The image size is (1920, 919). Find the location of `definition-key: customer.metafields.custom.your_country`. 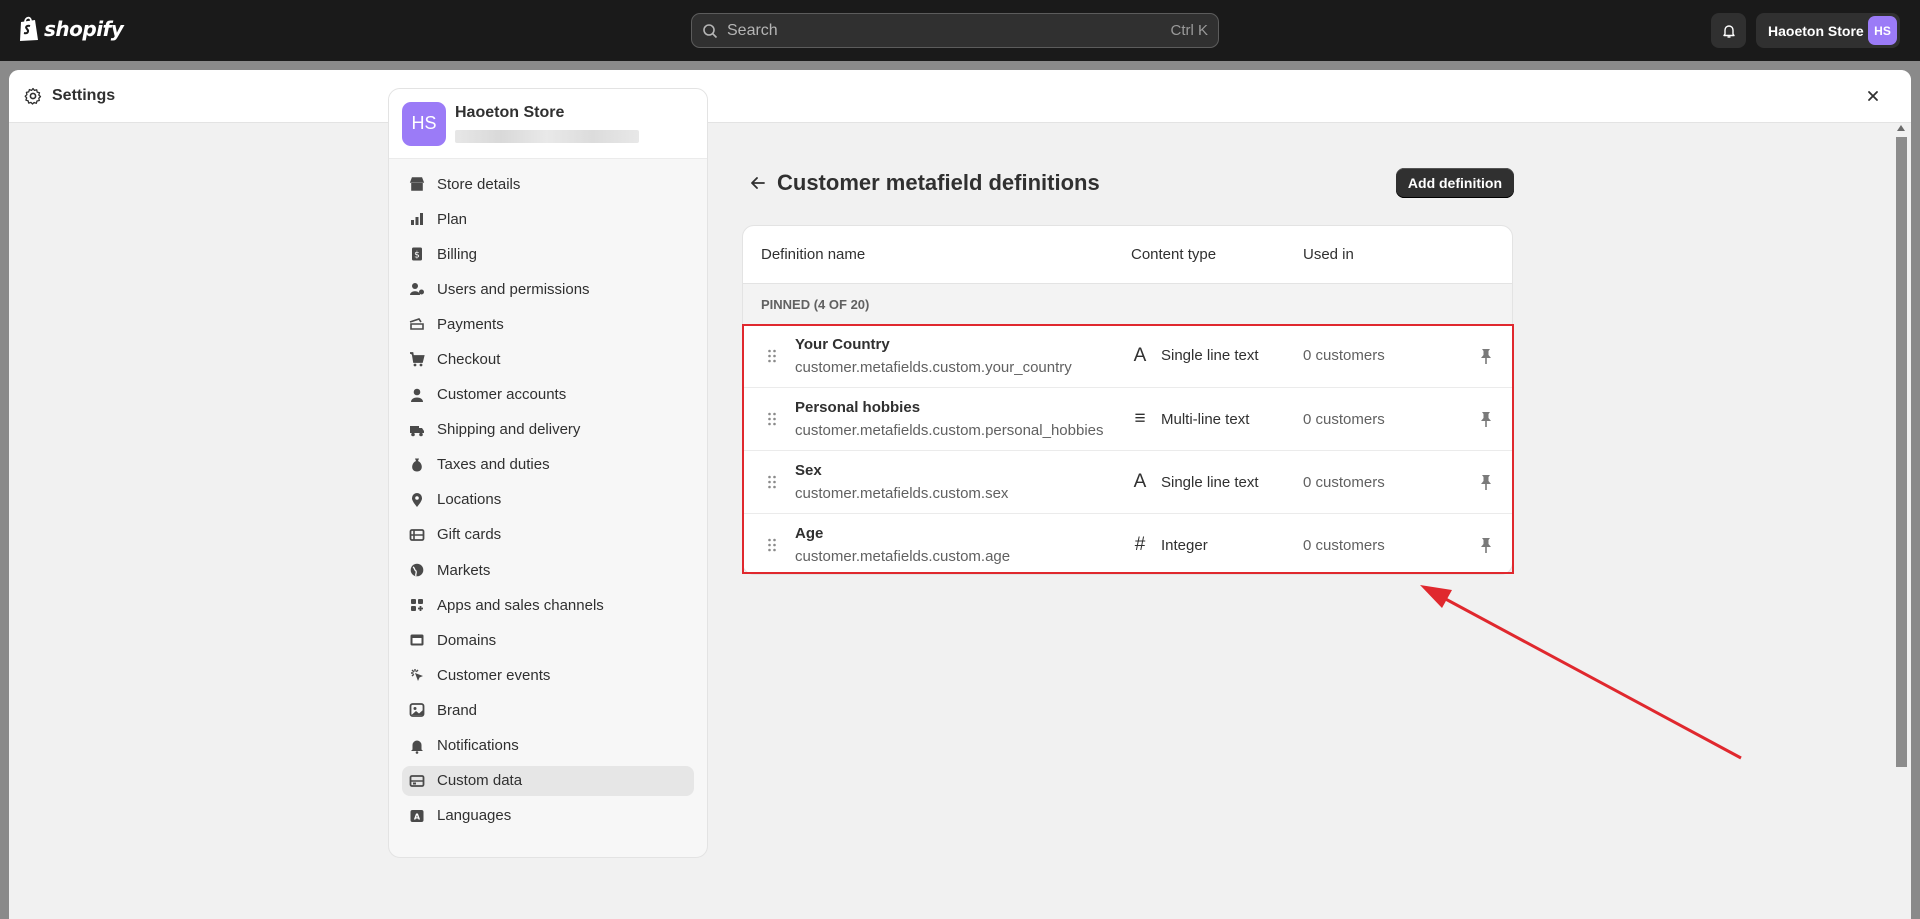

definition-key: customer.metafields.custom.your_country is located at coordinates (933, 367).